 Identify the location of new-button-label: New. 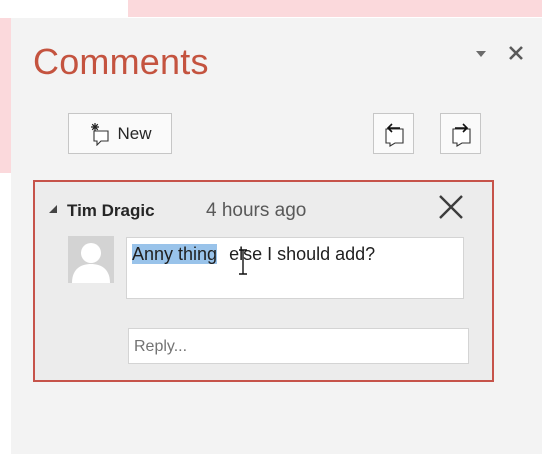
(134, 133).